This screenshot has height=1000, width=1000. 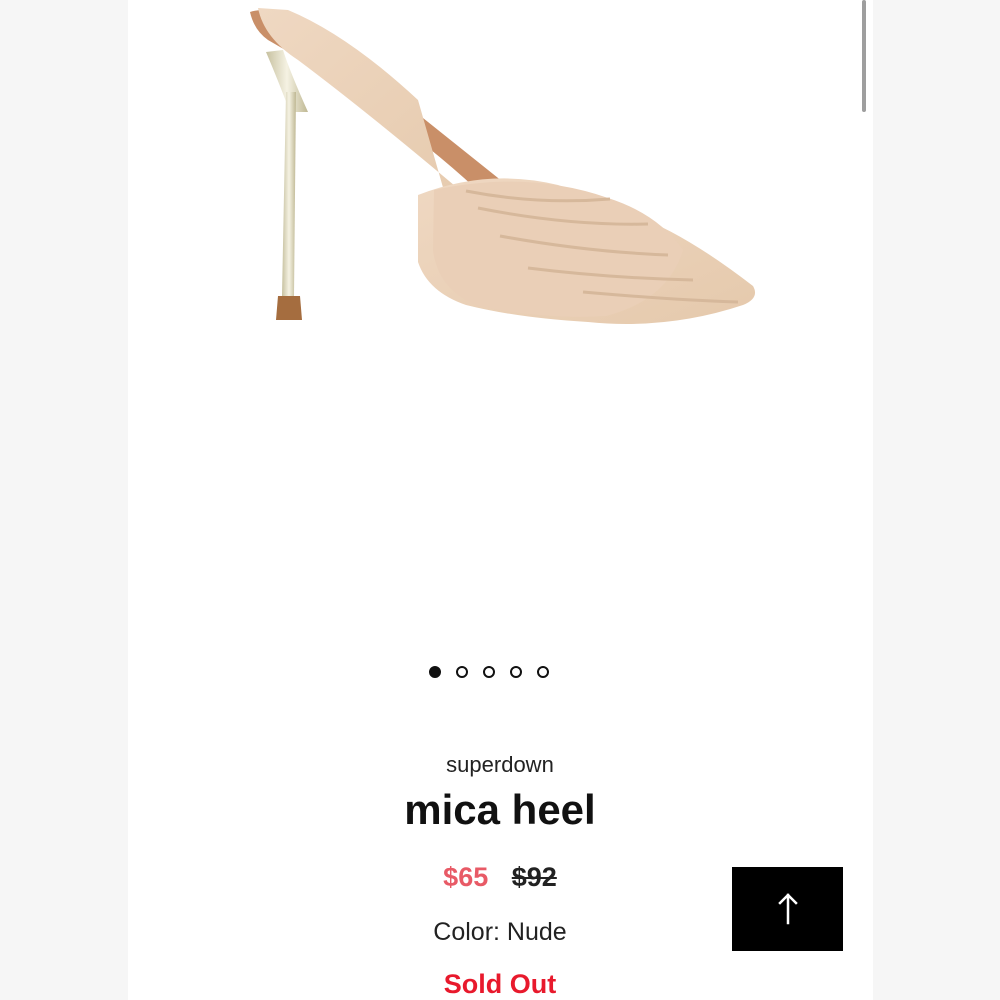 What do you see at coordinates (500, 674) in the screenshot?
I see `carousel-pagination` at bounding box center [500, 674].